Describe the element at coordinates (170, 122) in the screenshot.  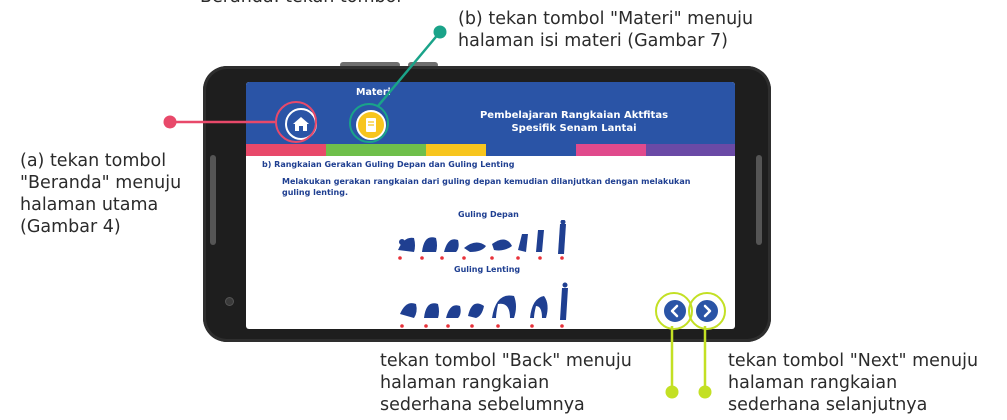
I see `callout-dot-beranda` at that location.